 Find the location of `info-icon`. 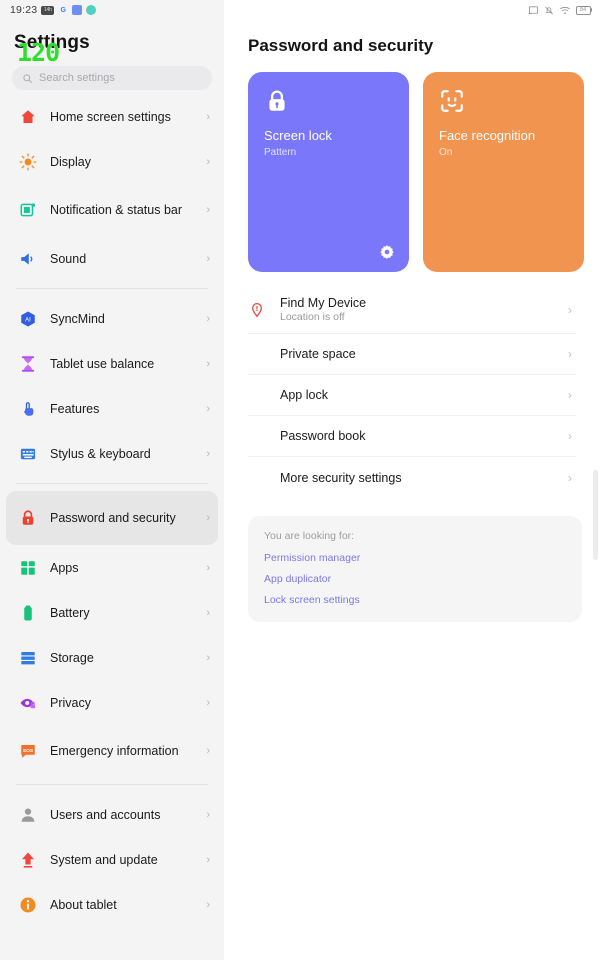

info-icon is located at coordinates (28, 905).